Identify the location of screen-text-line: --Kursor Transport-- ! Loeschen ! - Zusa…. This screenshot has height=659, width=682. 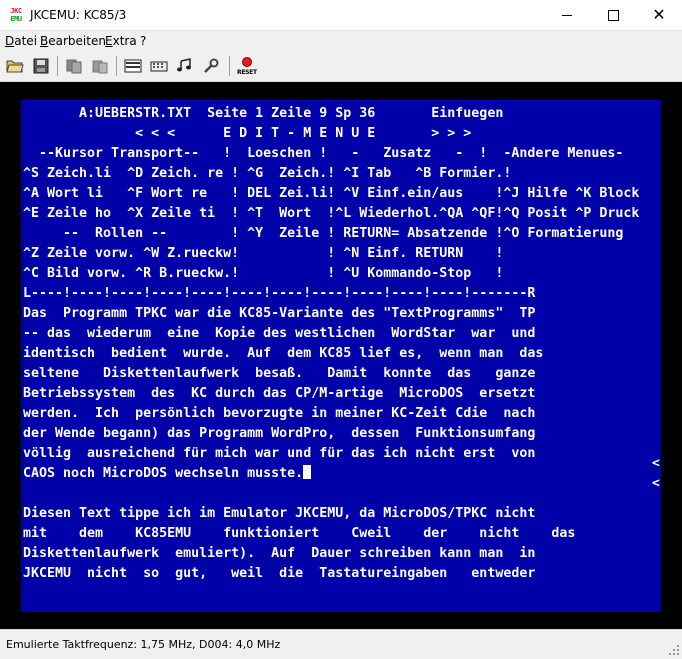
(323, 153).